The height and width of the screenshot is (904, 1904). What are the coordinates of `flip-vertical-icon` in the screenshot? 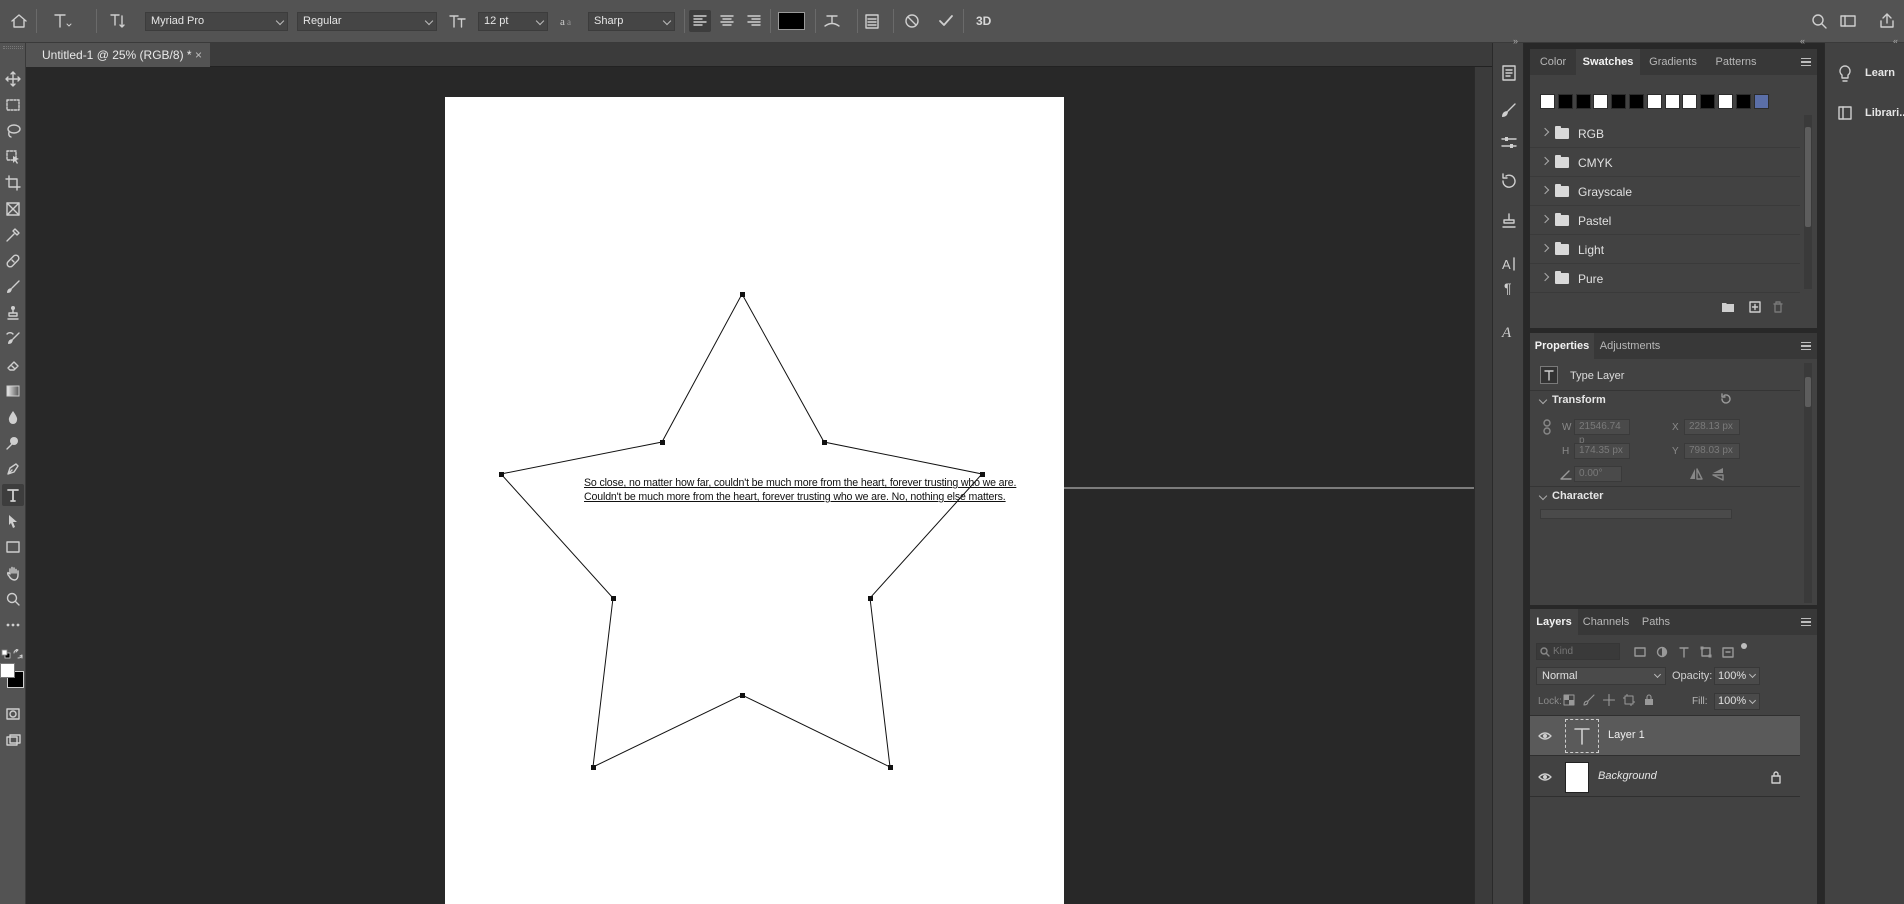 It's located at (1718, 474).